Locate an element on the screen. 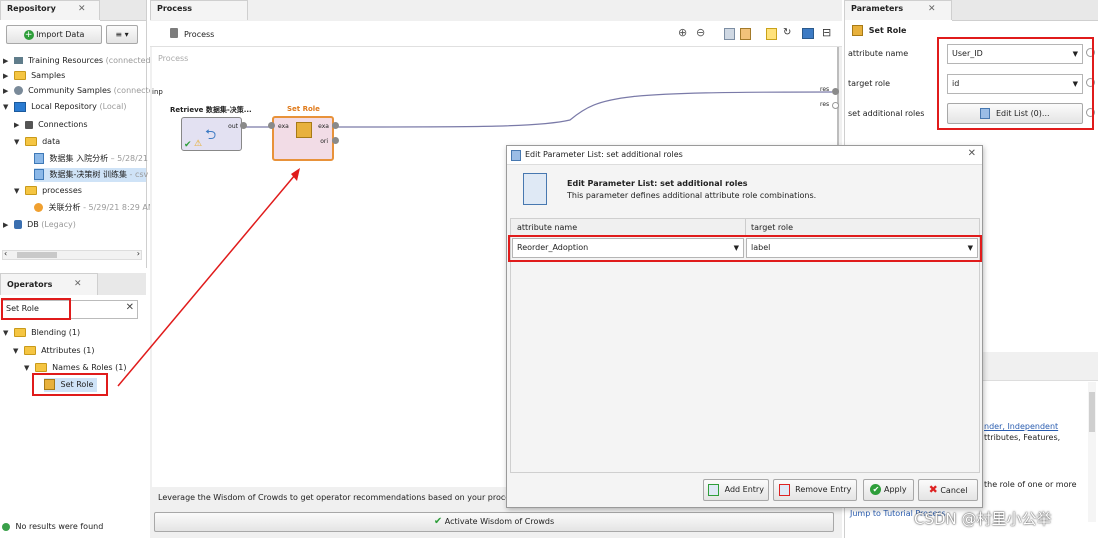  add-entry-button: Add Entry is located at coordinates (736, 490).